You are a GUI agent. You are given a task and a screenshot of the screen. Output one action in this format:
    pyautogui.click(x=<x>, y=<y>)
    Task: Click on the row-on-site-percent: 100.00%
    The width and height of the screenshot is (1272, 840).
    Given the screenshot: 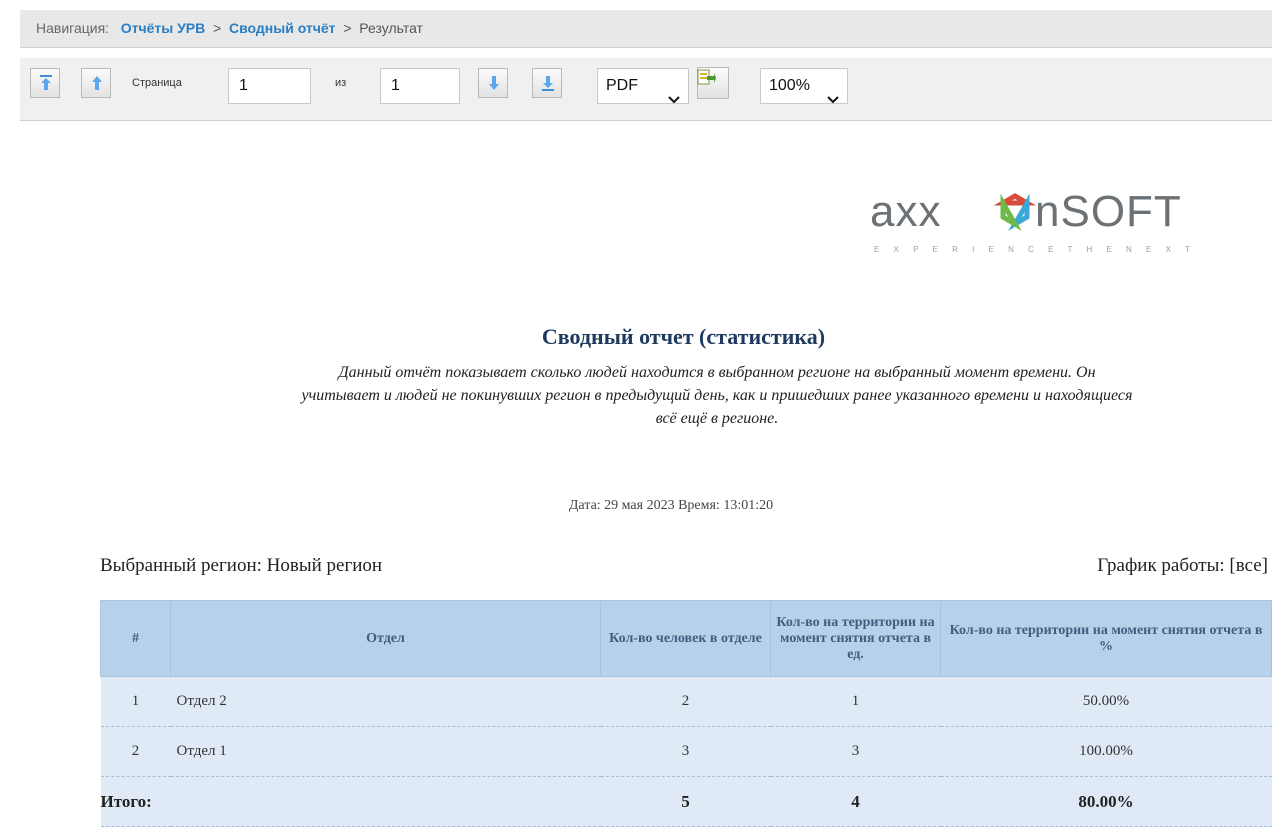 What is the action you would take?
    pyautogui.click(x=1106, y=751)
    